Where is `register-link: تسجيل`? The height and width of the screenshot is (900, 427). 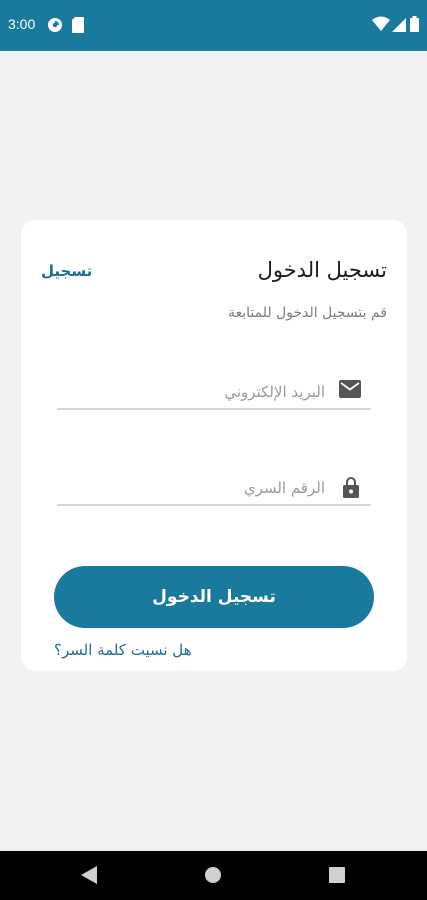
register-link: تسجيل is located at coordinates (66, 271).